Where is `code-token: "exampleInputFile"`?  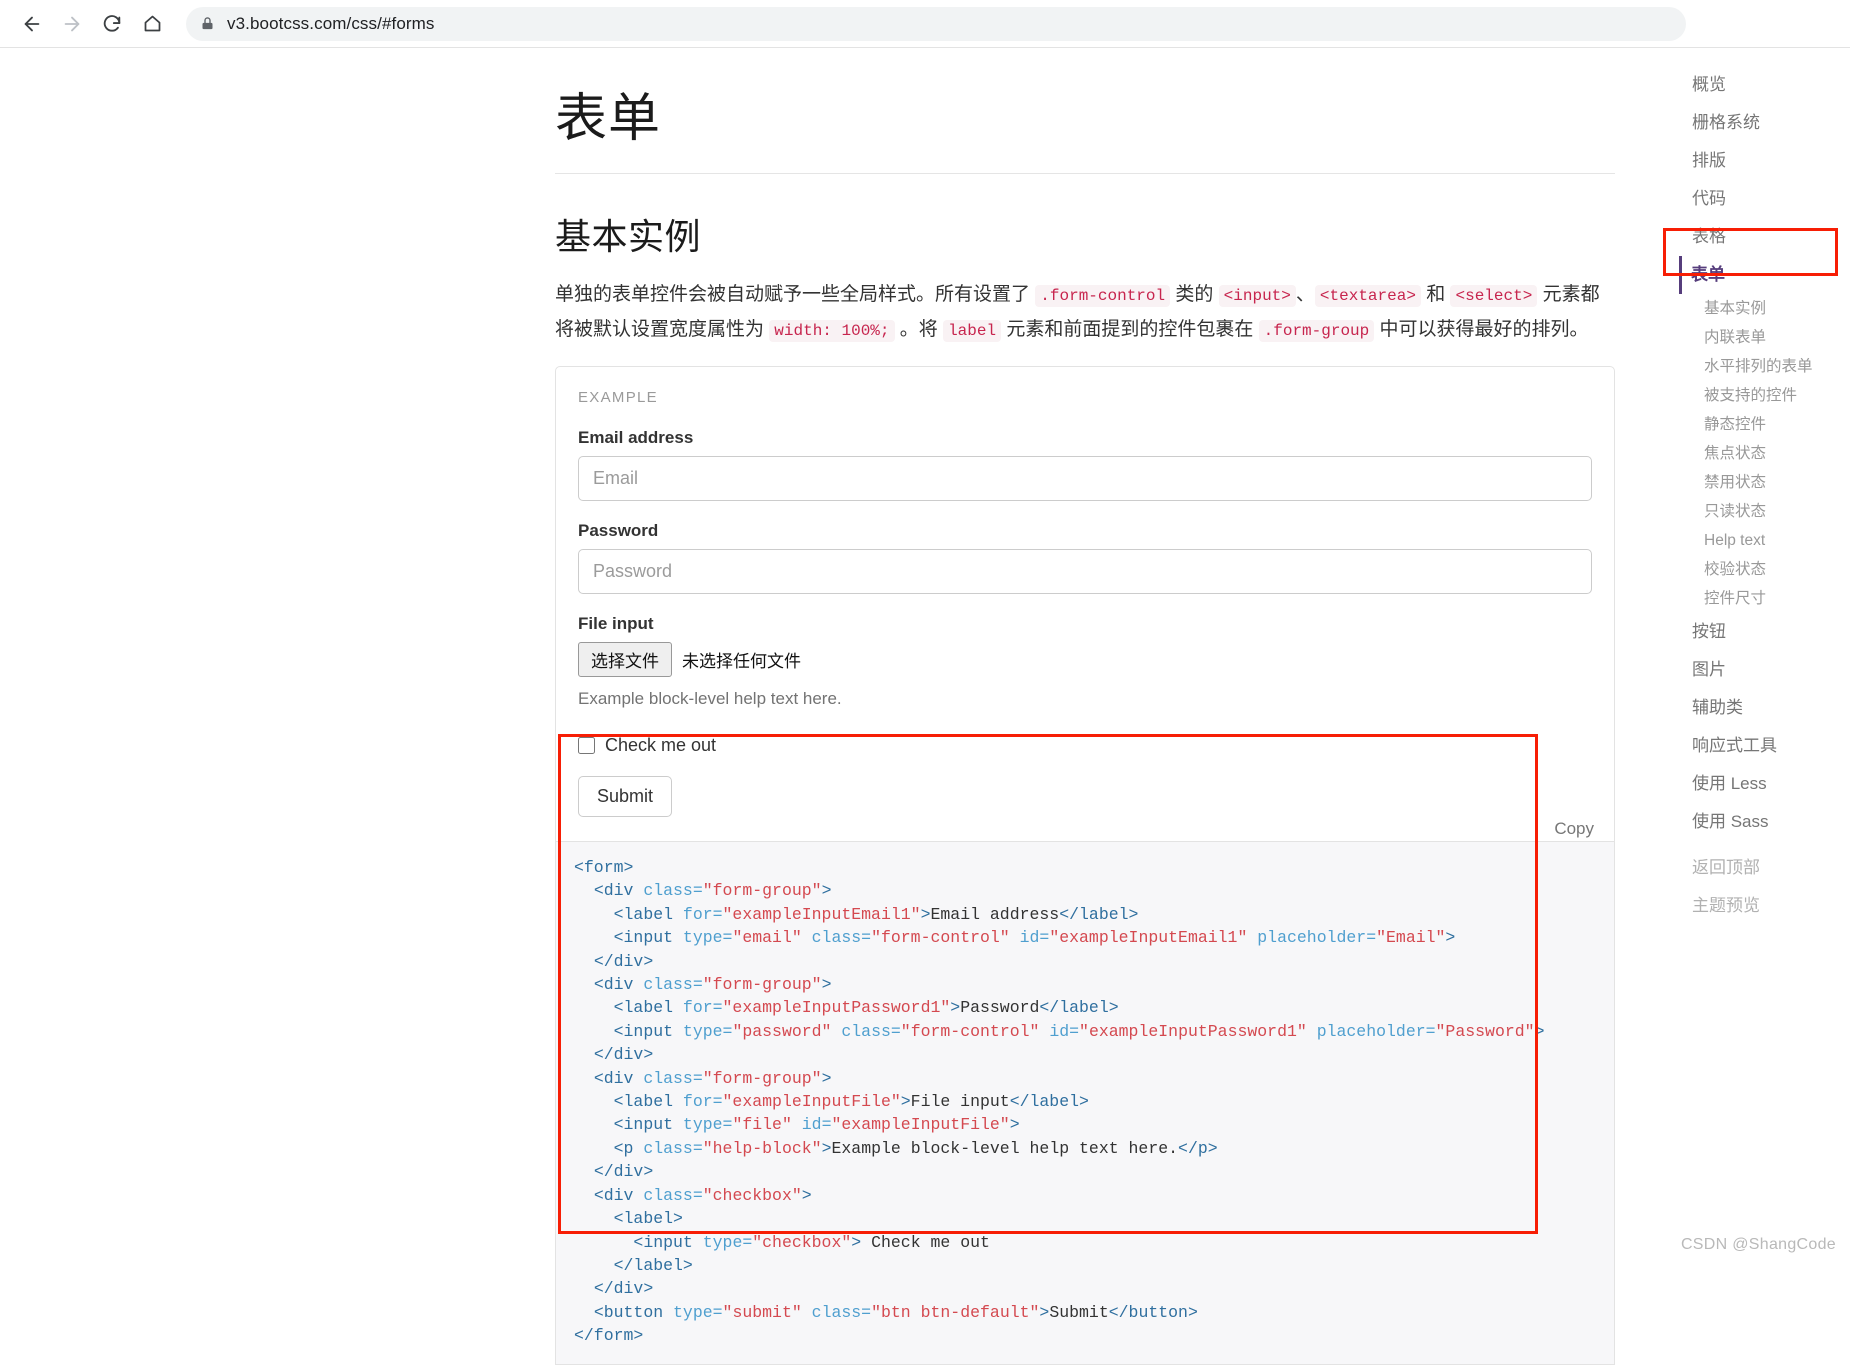 code-token: "exampleInputFile" is located at coordinates (920, 1125).